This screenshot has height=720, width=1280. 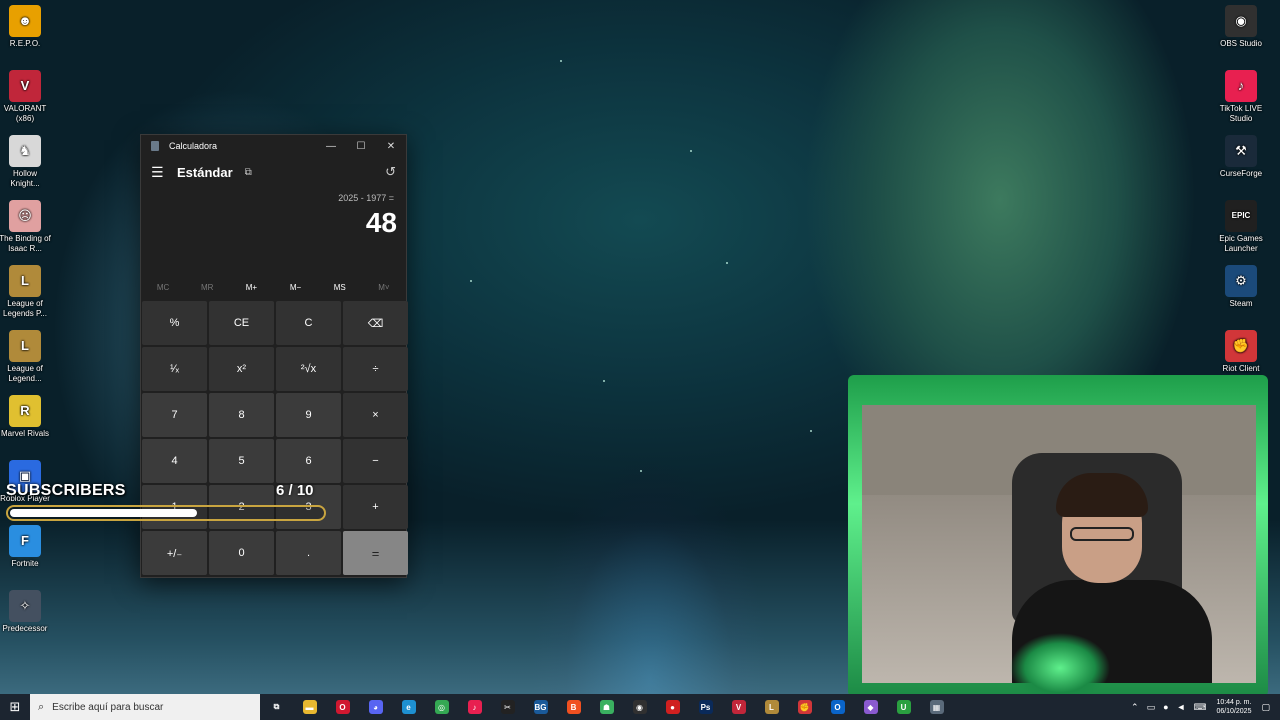 I want to click on calculator-mode-title: Estándar, so click(x=205, y=172).